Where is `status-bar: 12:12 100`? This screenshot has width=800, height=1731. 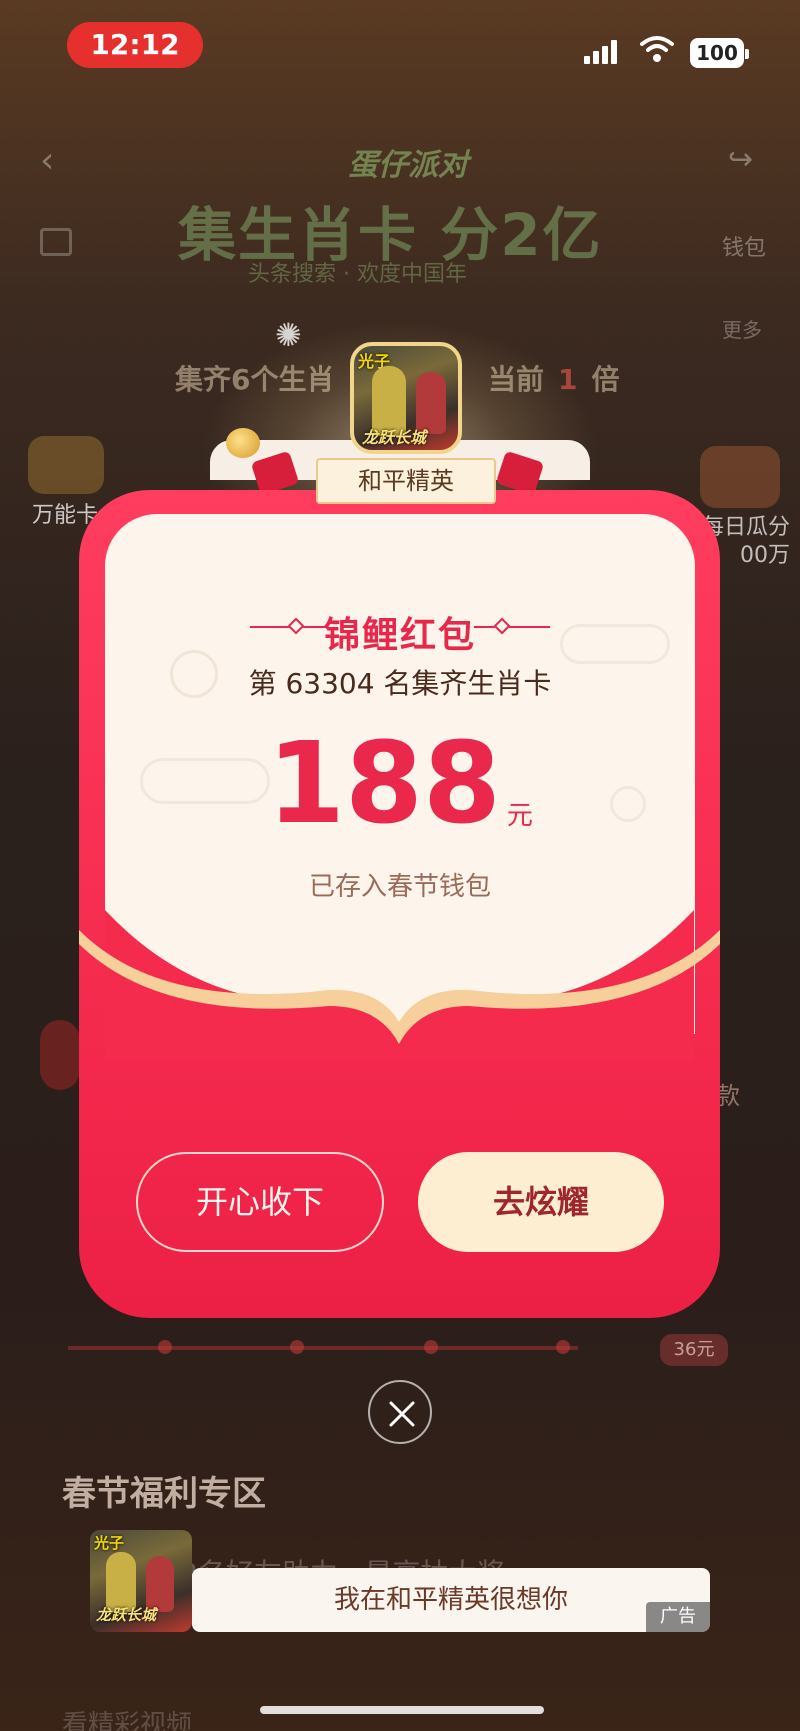
status-bar: 12:12 100 is located at coordinates (400, 45).